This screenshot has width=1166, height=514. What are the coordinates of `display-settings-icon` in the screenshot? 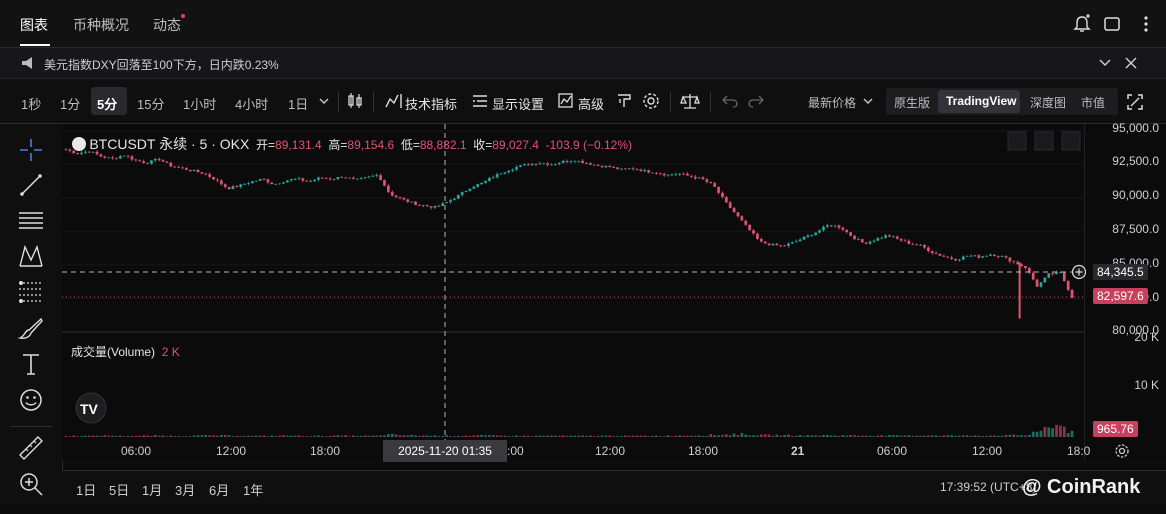 It's located at (480, 101).